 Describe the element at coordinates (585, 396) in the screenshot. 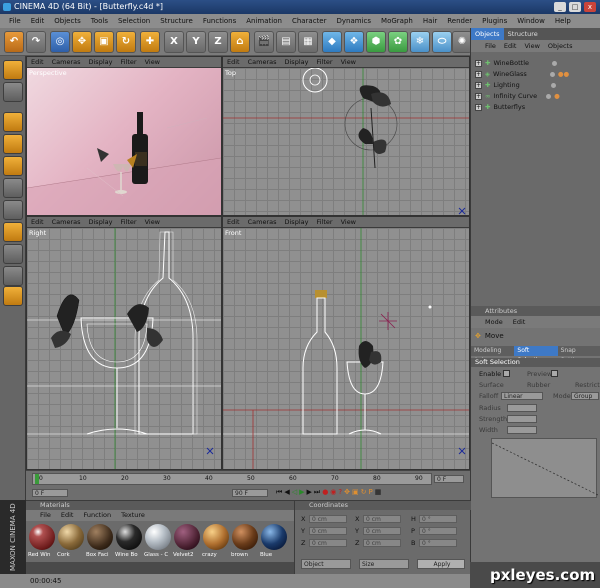

I see `mode-select: Group` at that location.